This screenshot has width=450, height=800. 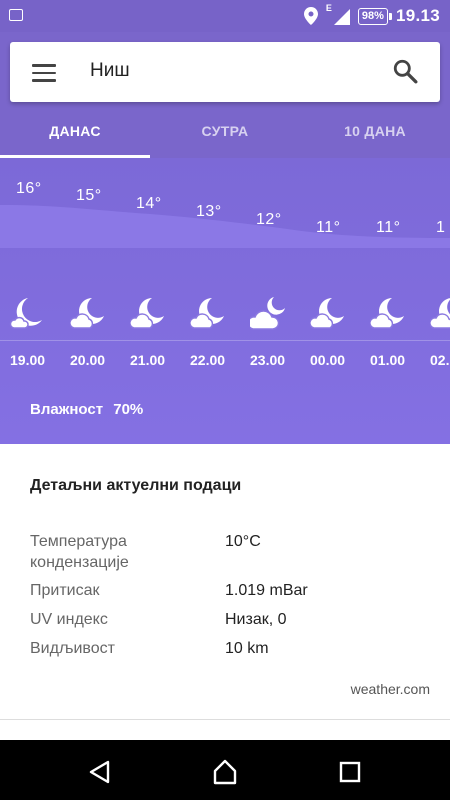 What do you see at coordinates (350, 772) in the screenshot?
I see `recents-icon` at bounding box center [350, 772].